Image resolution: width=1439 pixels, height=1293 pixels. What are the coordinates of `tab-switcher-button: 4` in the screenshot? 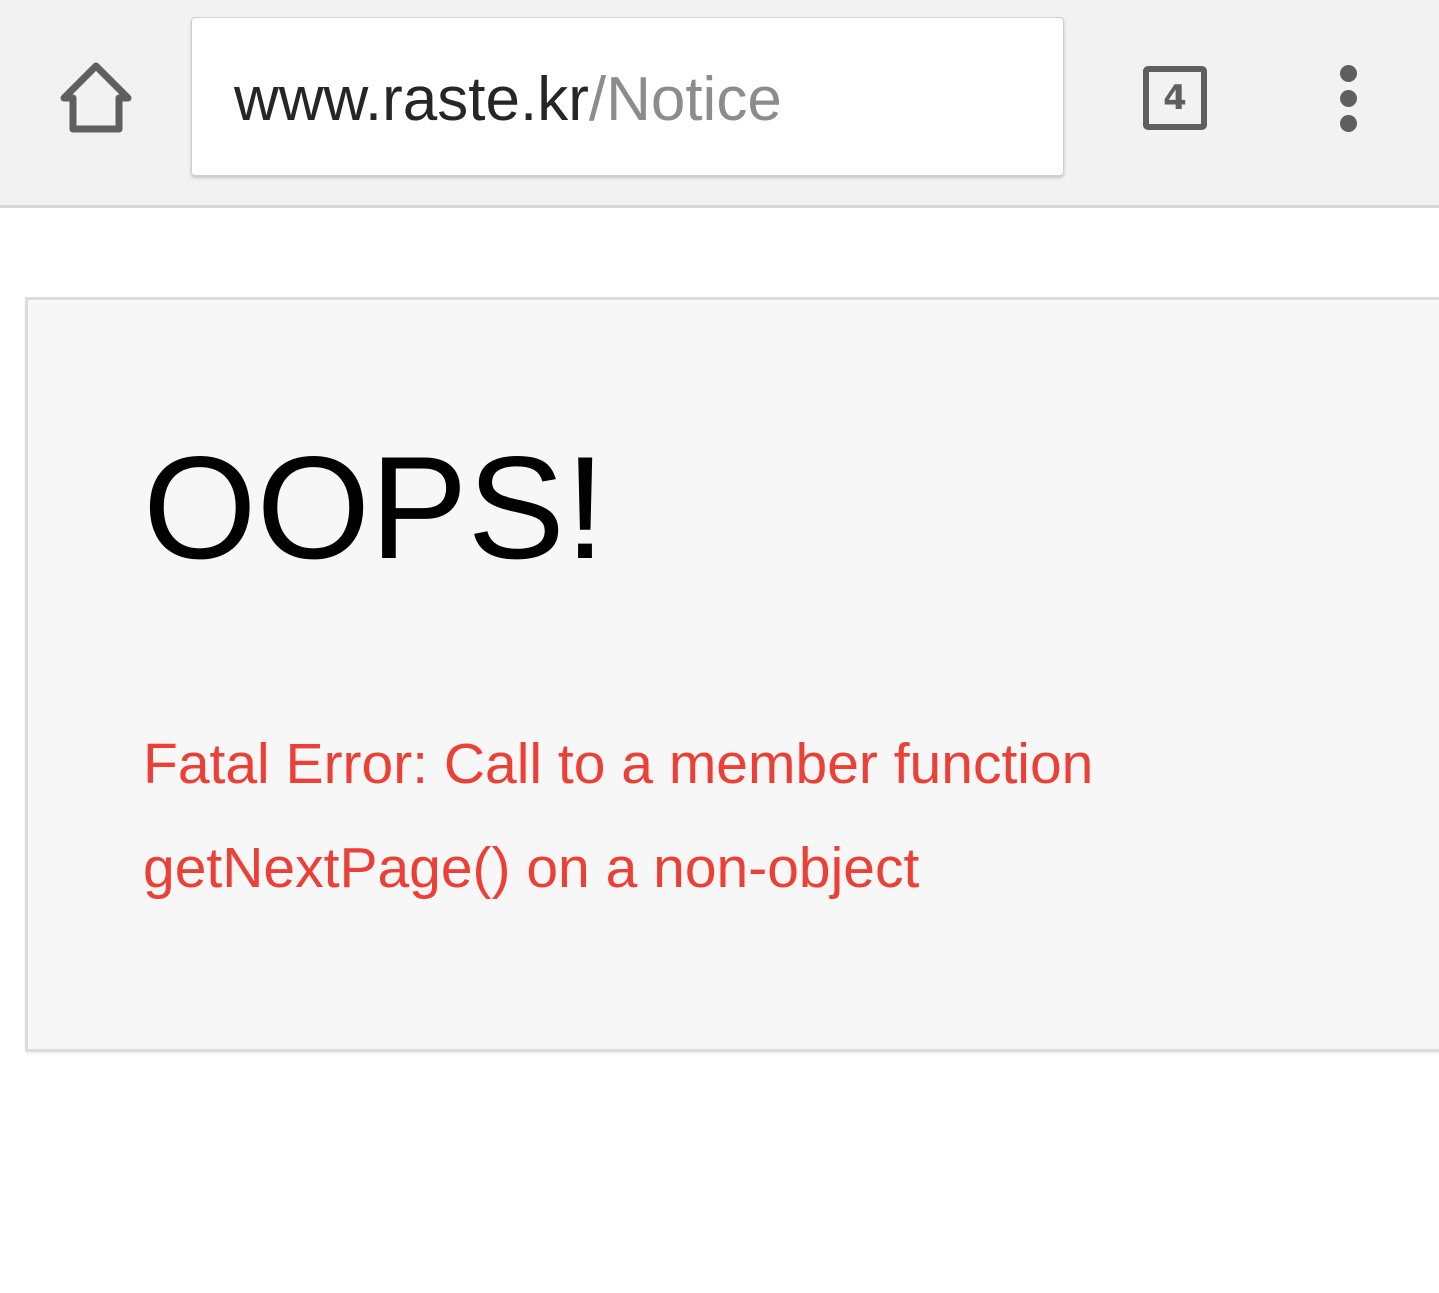 It's located at (1175, 98).